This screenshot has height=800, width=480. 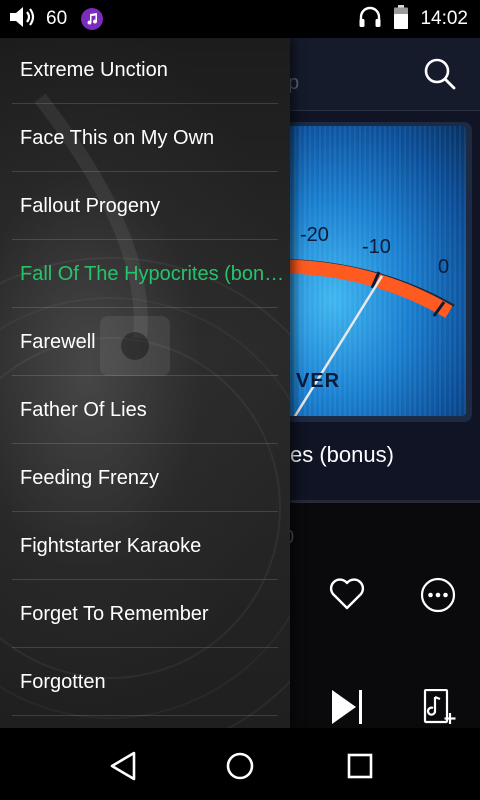 I want to click on home-icon, so click(x=240, y=766).